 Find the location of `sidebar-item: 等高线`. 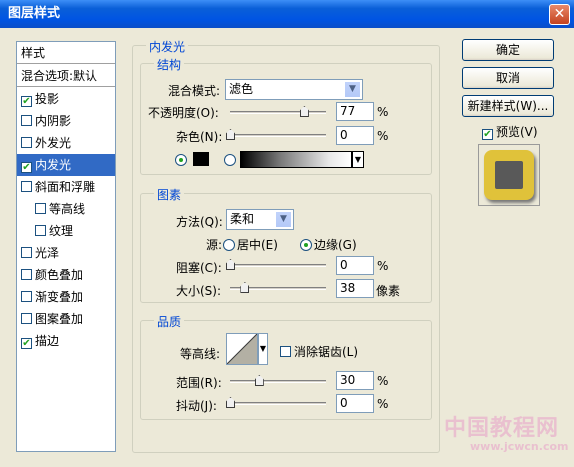

sidebar-item: 等高线 is located at coordinates (66, 209).